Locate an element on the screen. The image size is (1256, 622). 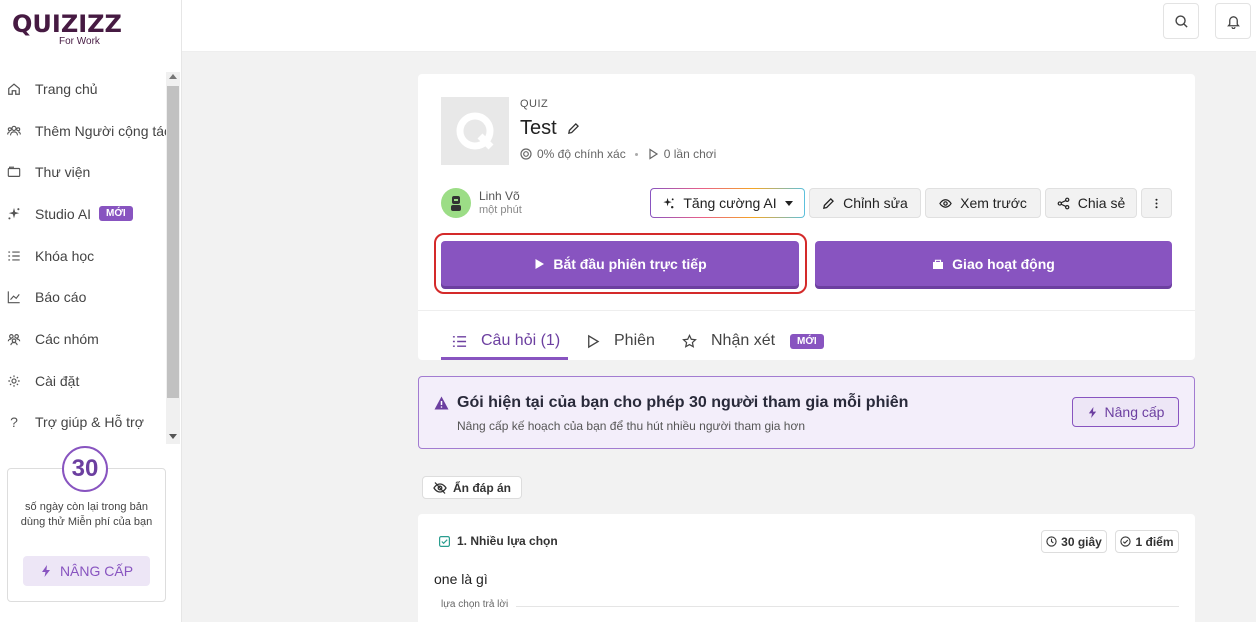
trial-days-counter: 30 is located at coordinates (85, 469).